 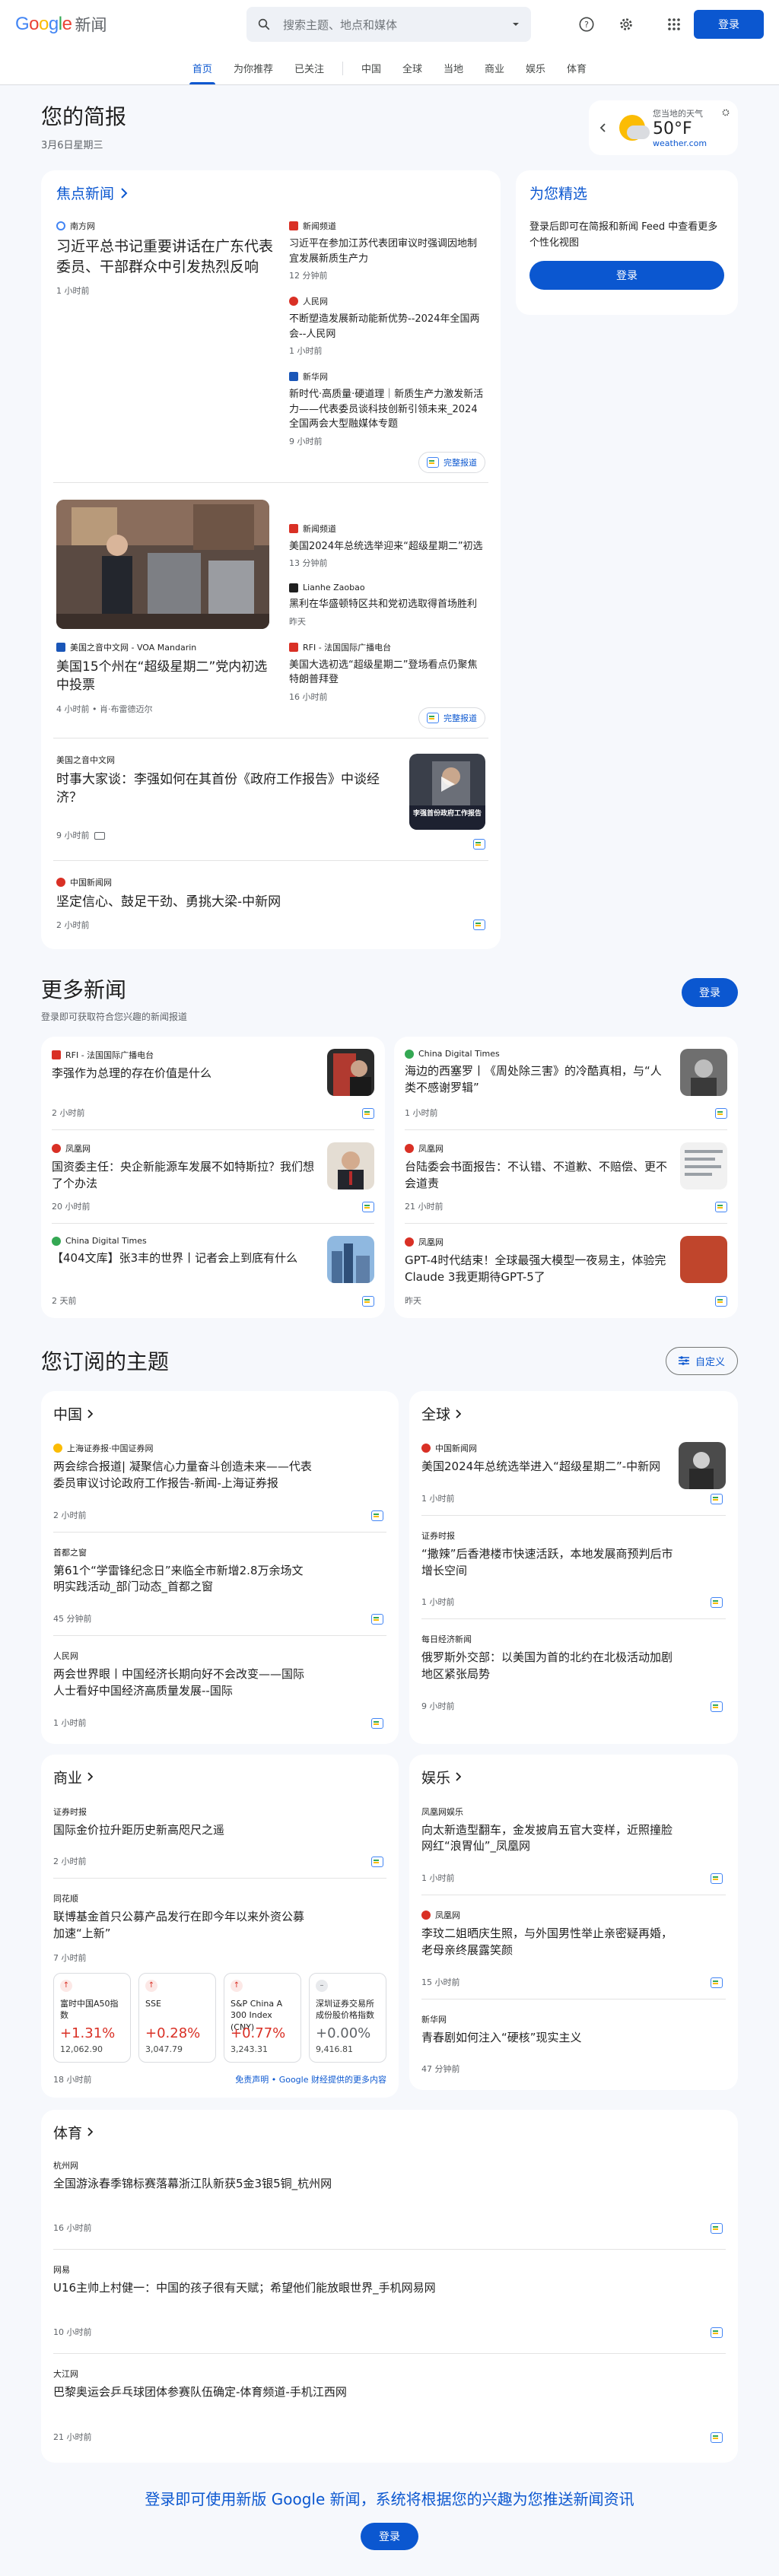 I want to click on stock-index-card: – 深圳证券交易所成份股价格指数 +0.00% 9,416.81, so click(x=347, y=2017).